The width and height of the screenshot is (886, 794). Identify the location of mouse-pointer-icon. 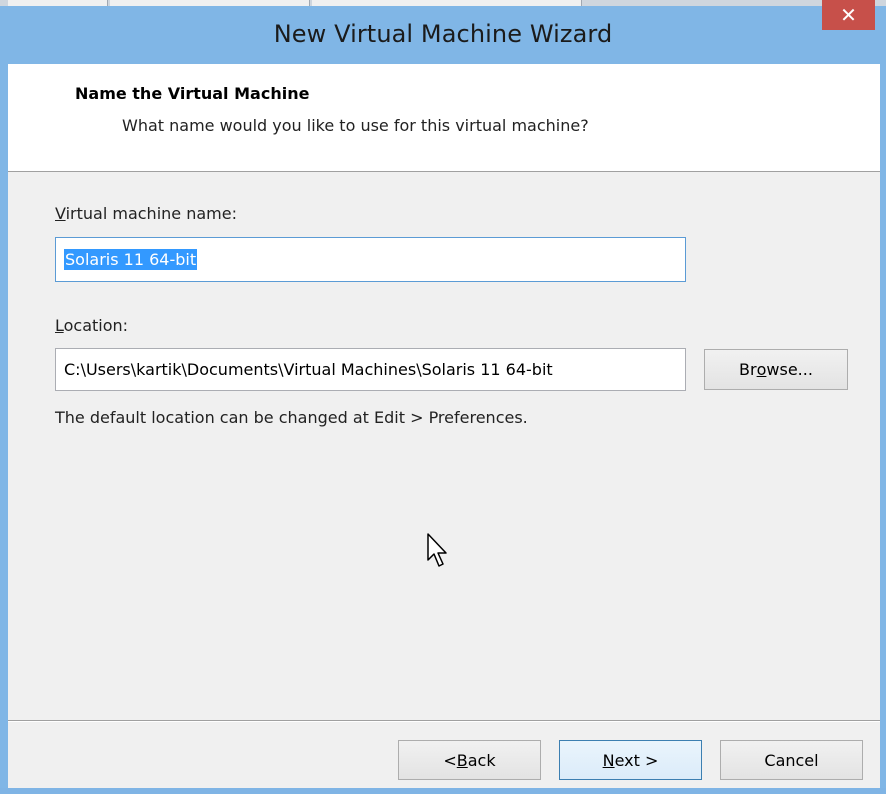
(437, 550).